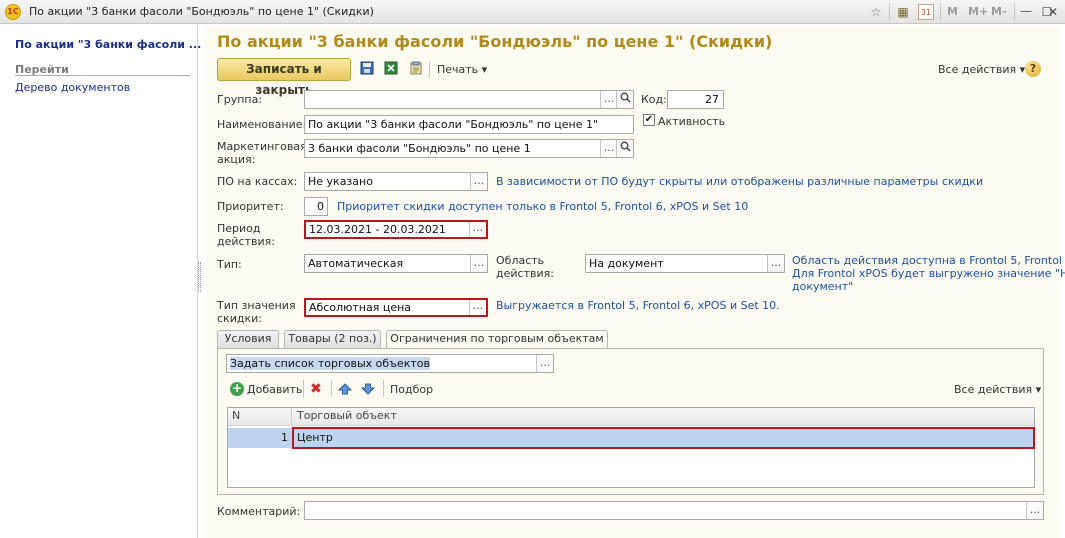 The width and height of the screenshot is (1065, 538). Describe the element at coordinates (316, 389) in the screenshot. I see `delete-row-icon: ✖` at that location.